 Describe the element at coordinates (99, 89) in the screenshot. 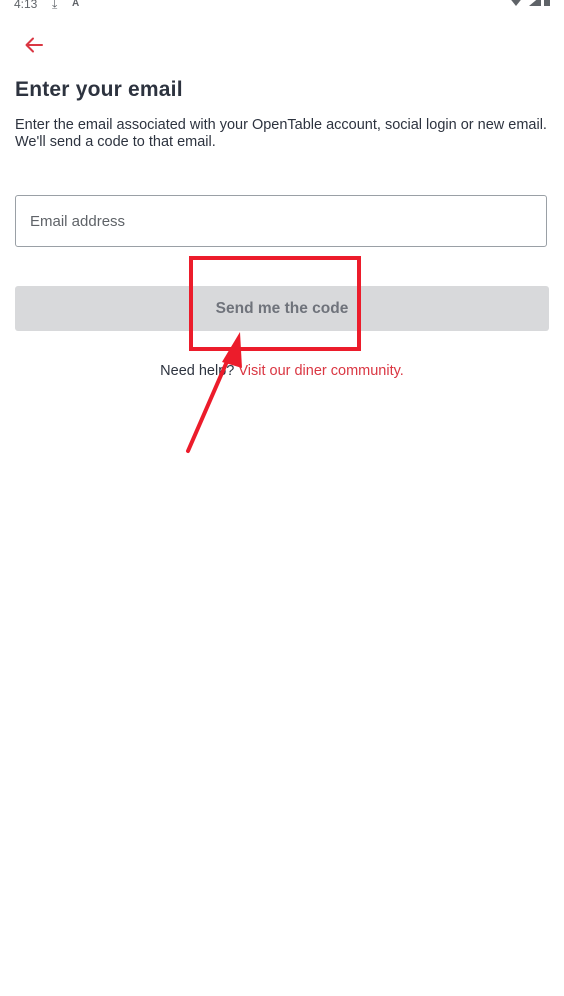

I see `page-title: Enter your email` at that location.